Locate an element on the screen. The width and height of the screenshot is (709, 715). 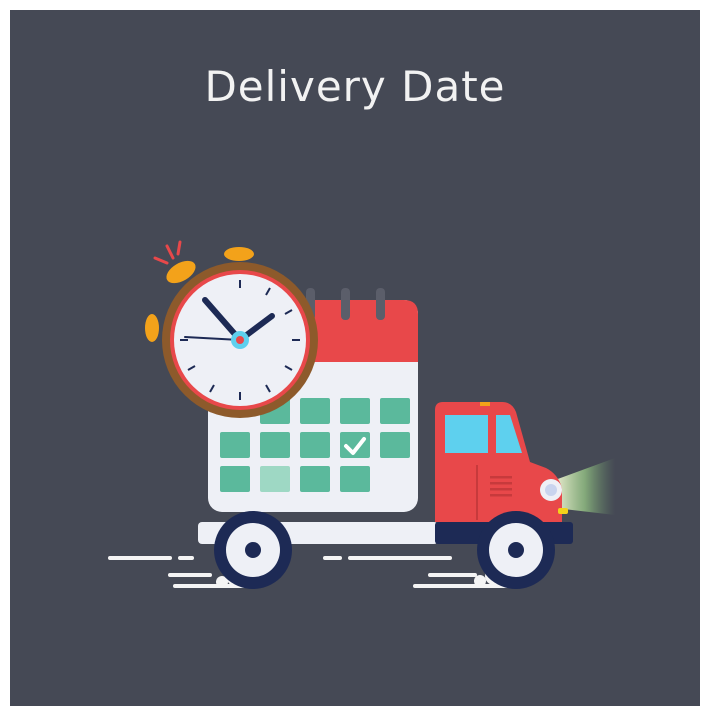
speed-lines-icon is located at coordinates (312, 572).